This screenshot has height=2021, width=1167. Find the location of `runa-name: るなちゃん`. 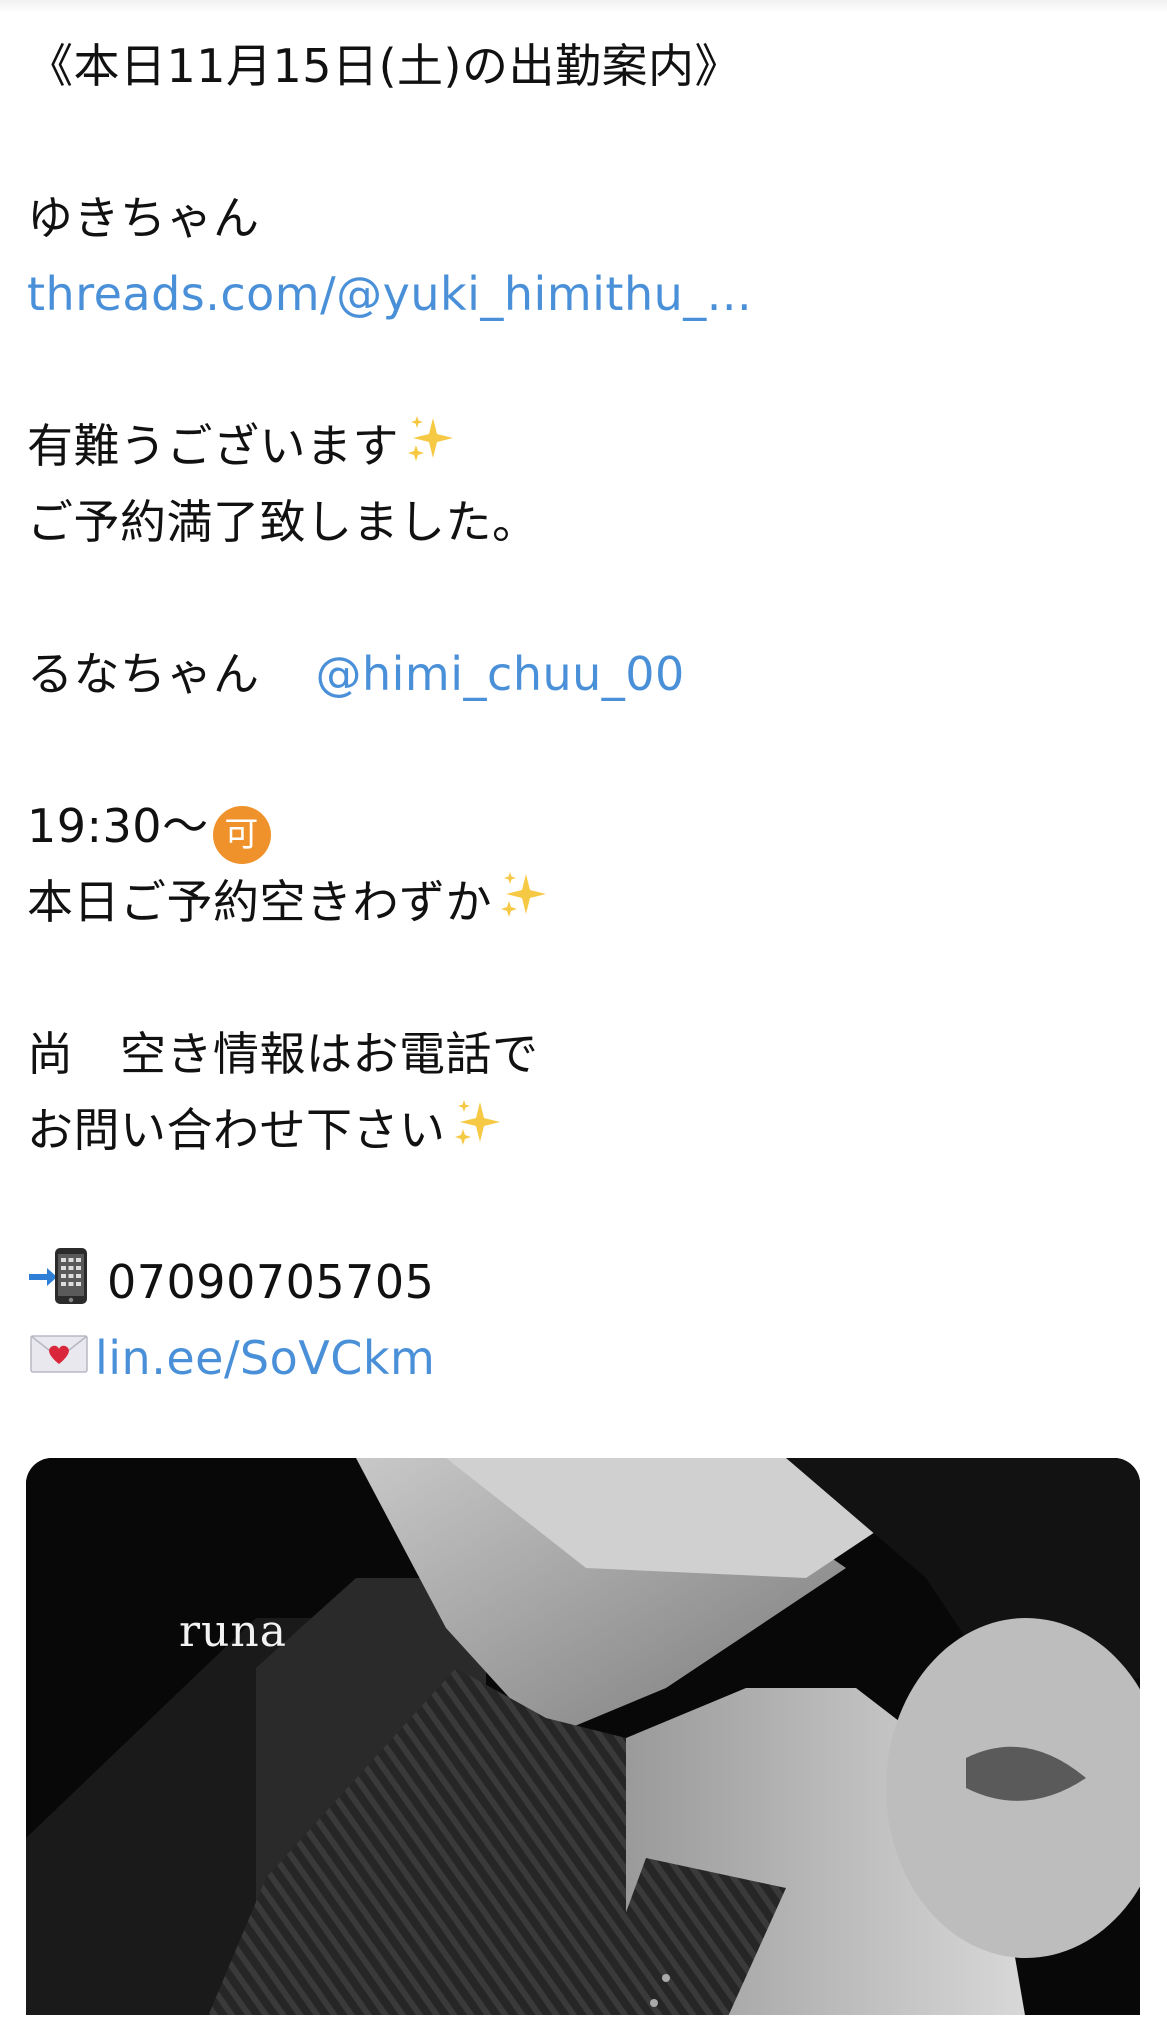

runa-name: るなちゃん is located at coordinates (143, 674).